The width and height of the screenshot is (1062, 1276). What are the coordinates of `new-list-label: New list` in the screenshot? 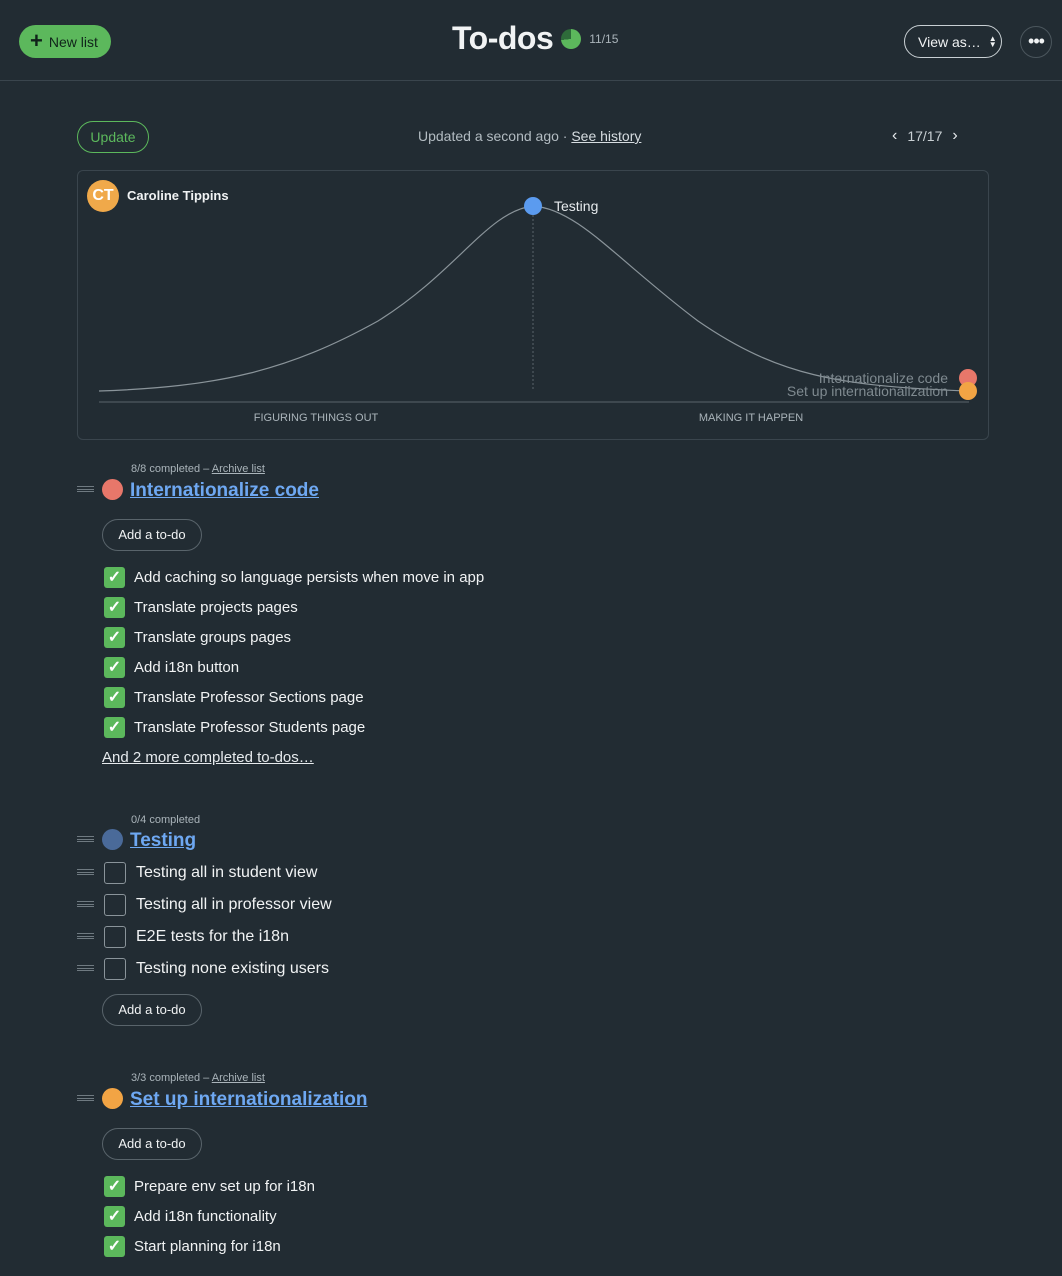 It's located at (73, 41).